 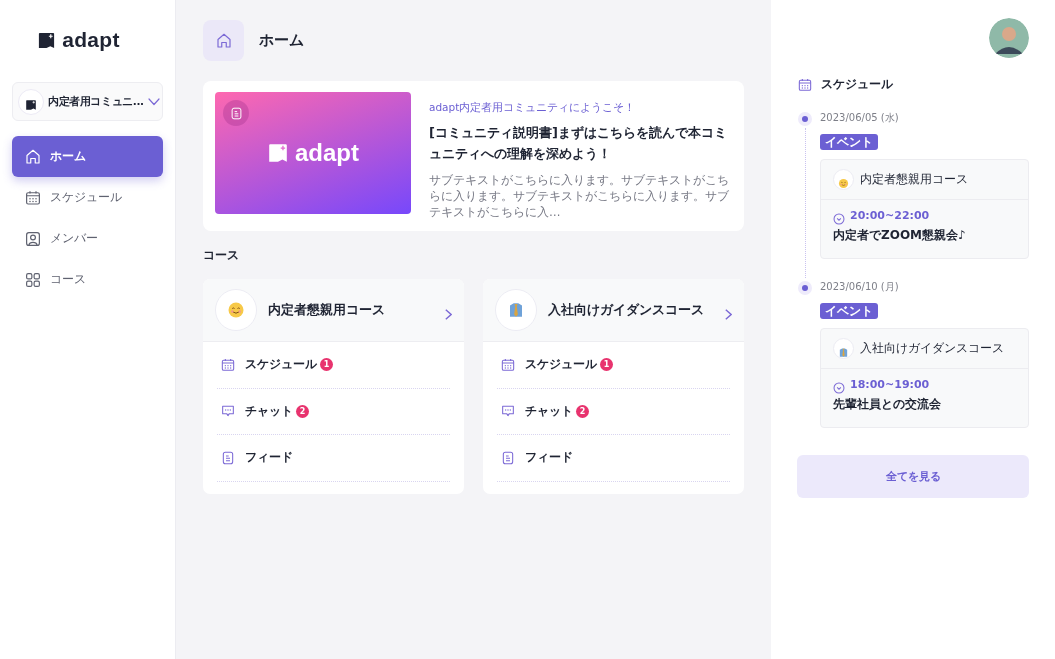 What do you see at coordinates (153, 101) in the screenshot?
I see `chevron-down-icon` at bounding box center [153, 101].